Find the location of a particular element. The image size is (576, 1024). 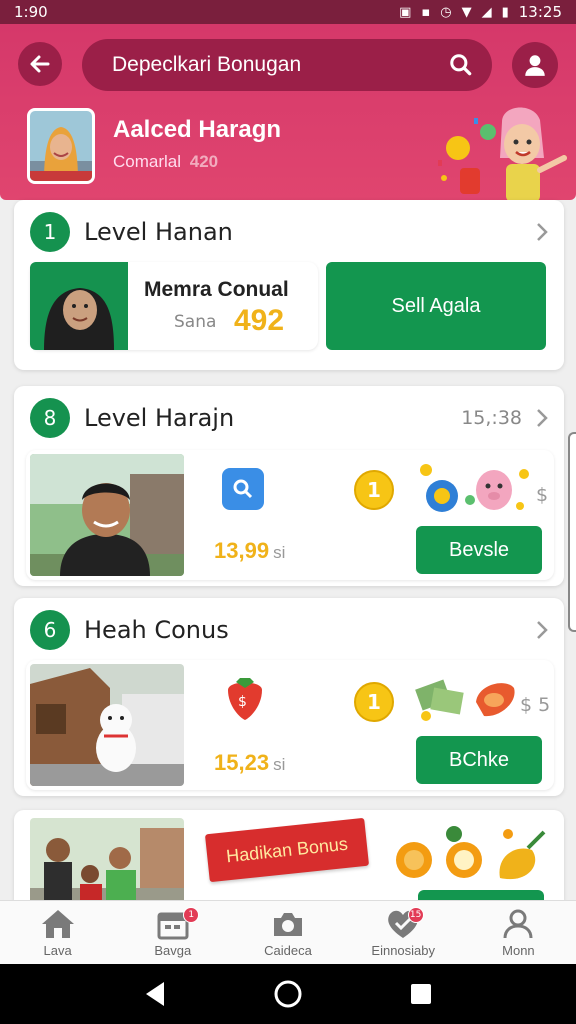

battery-icon: ▮ is located at coordinates (505, 12).